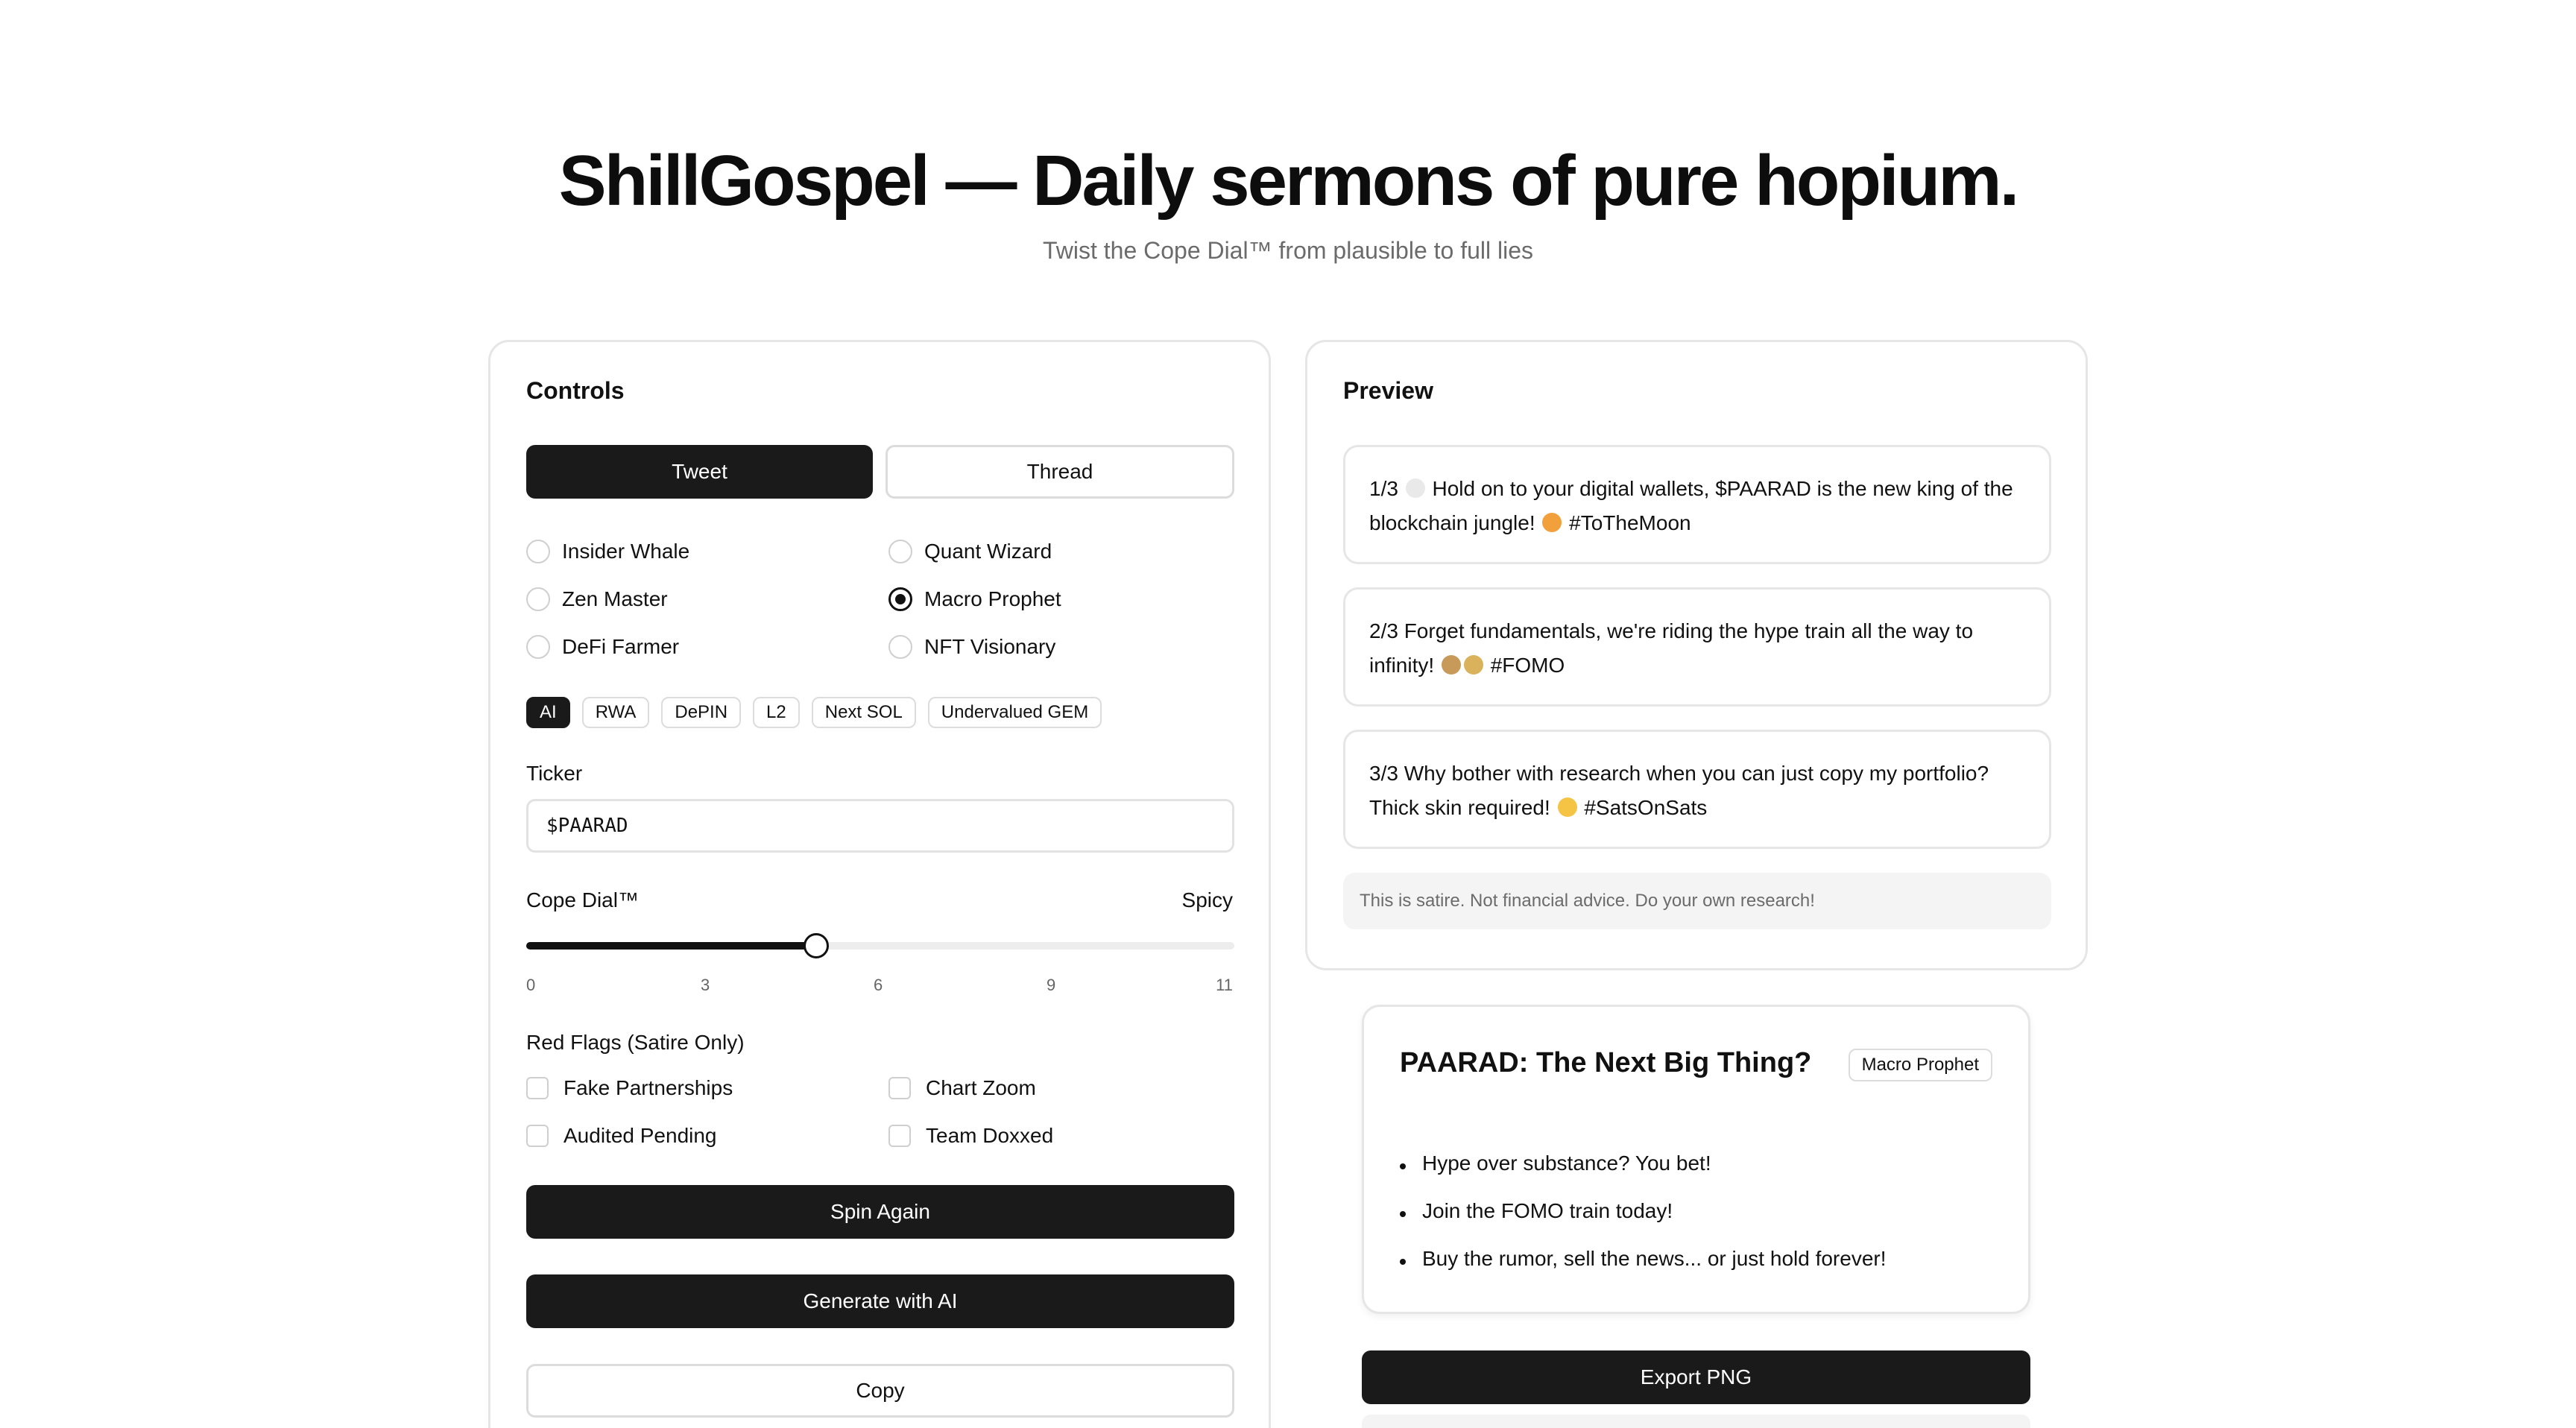  What do you see at coordinates (1627, 522) in the screenshot?
I see `tweet-hashtag: #ToTheMoon` at bounding box center [1627, 522].